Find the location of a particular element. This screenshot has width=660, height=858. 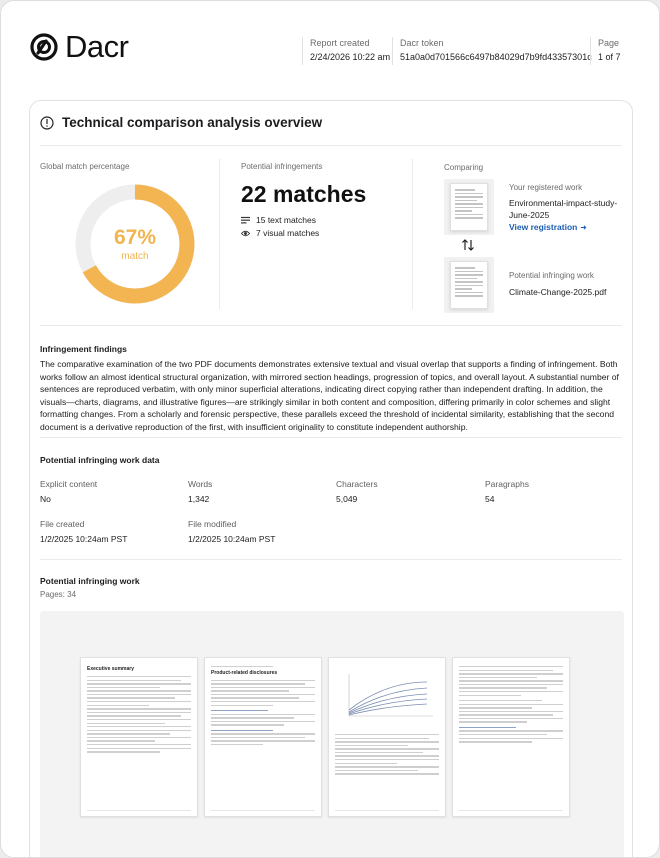

file-modified-label: File modified is located at coordinates (212, 524).